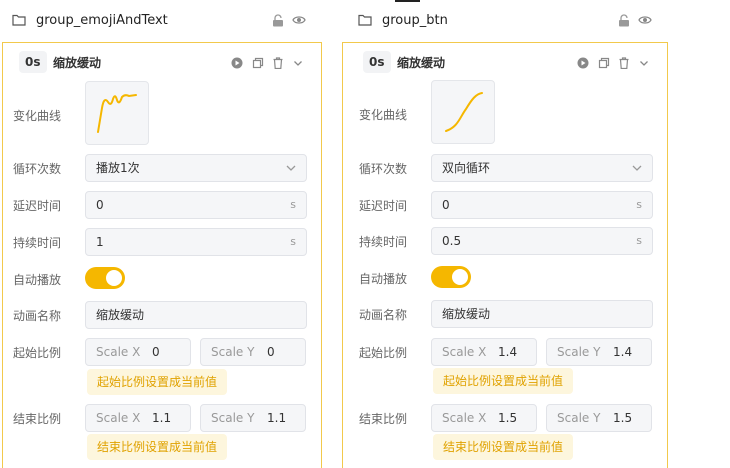  What do you see at coordinates (118, 168) in the screenshot?
I see `loop-select-value: 播放1次` at bounding box center [118, 168].